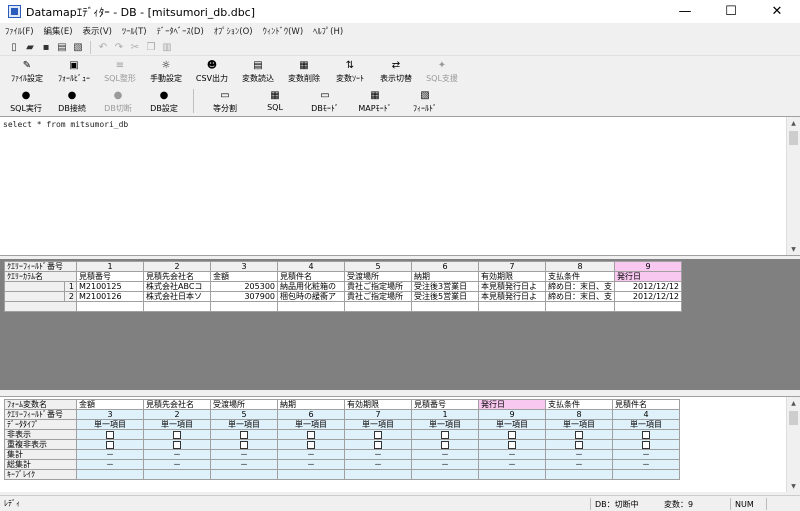 The height and width of the screenshot is (511, 800). I want to click on column-number: 5, so click(378, 266).